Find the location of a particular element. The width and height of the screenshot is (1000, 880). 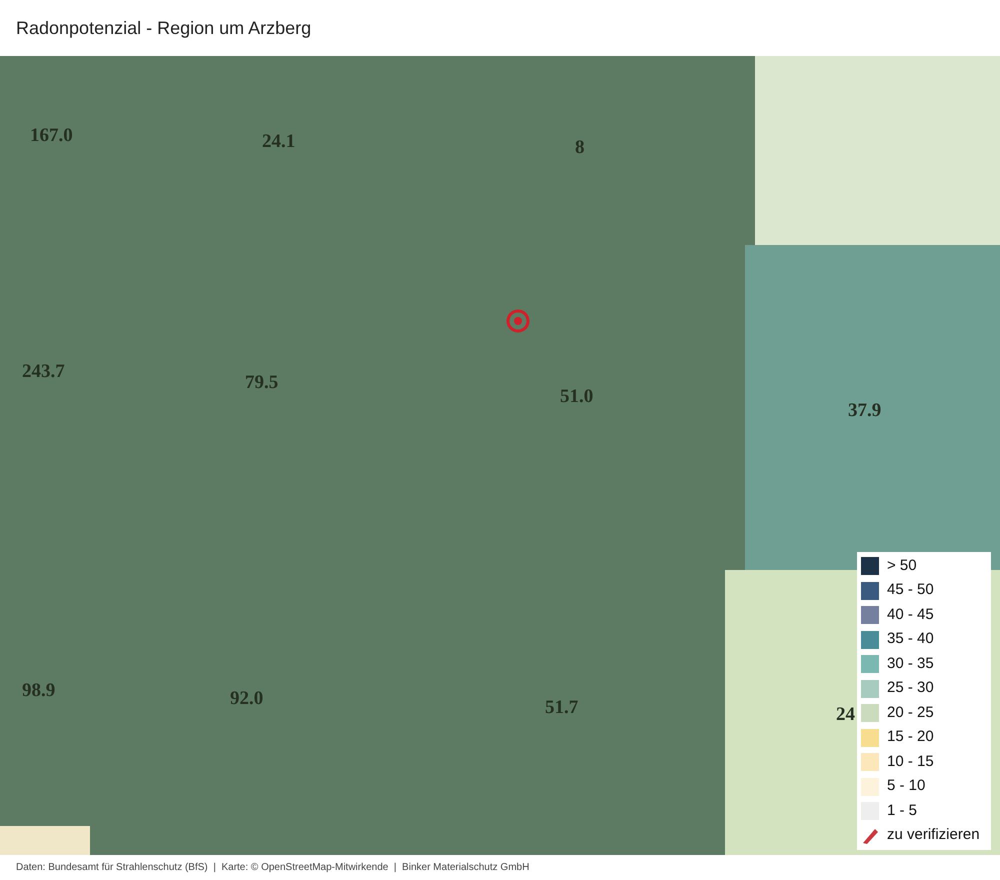

location-marker-icon is located at coordinates (518, 321).